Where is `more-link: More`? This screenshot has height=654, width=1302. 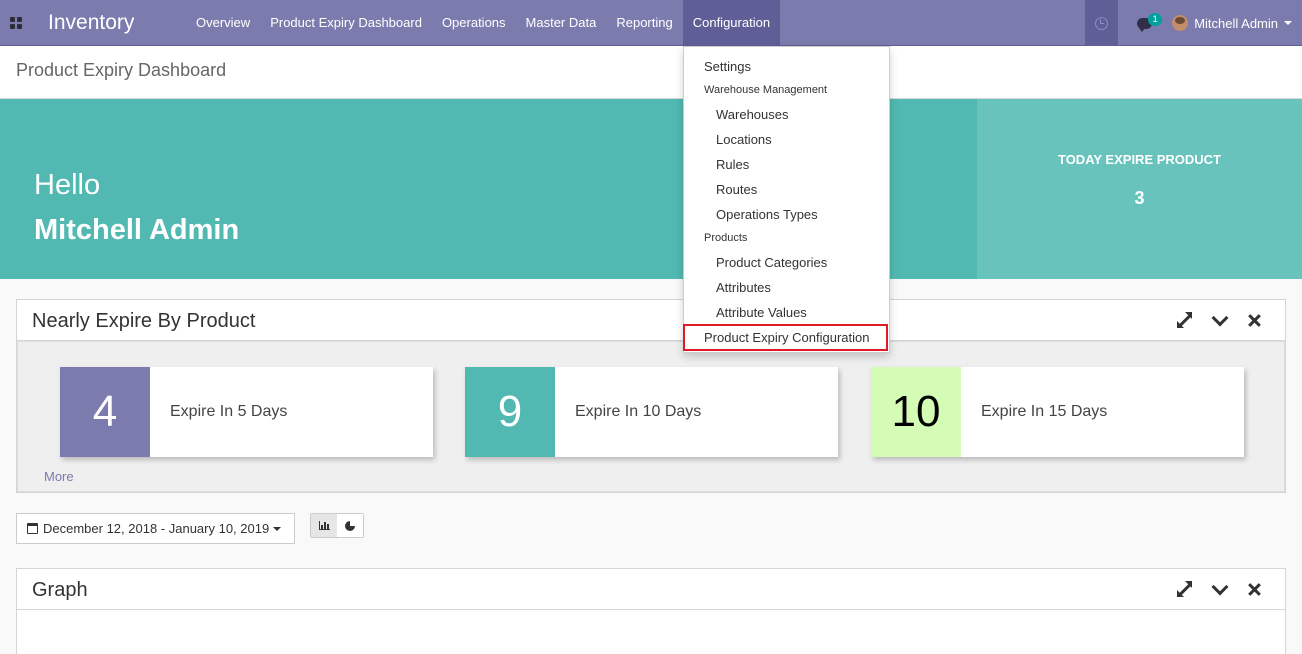
more-link: More is located at coordinates (59, 476).